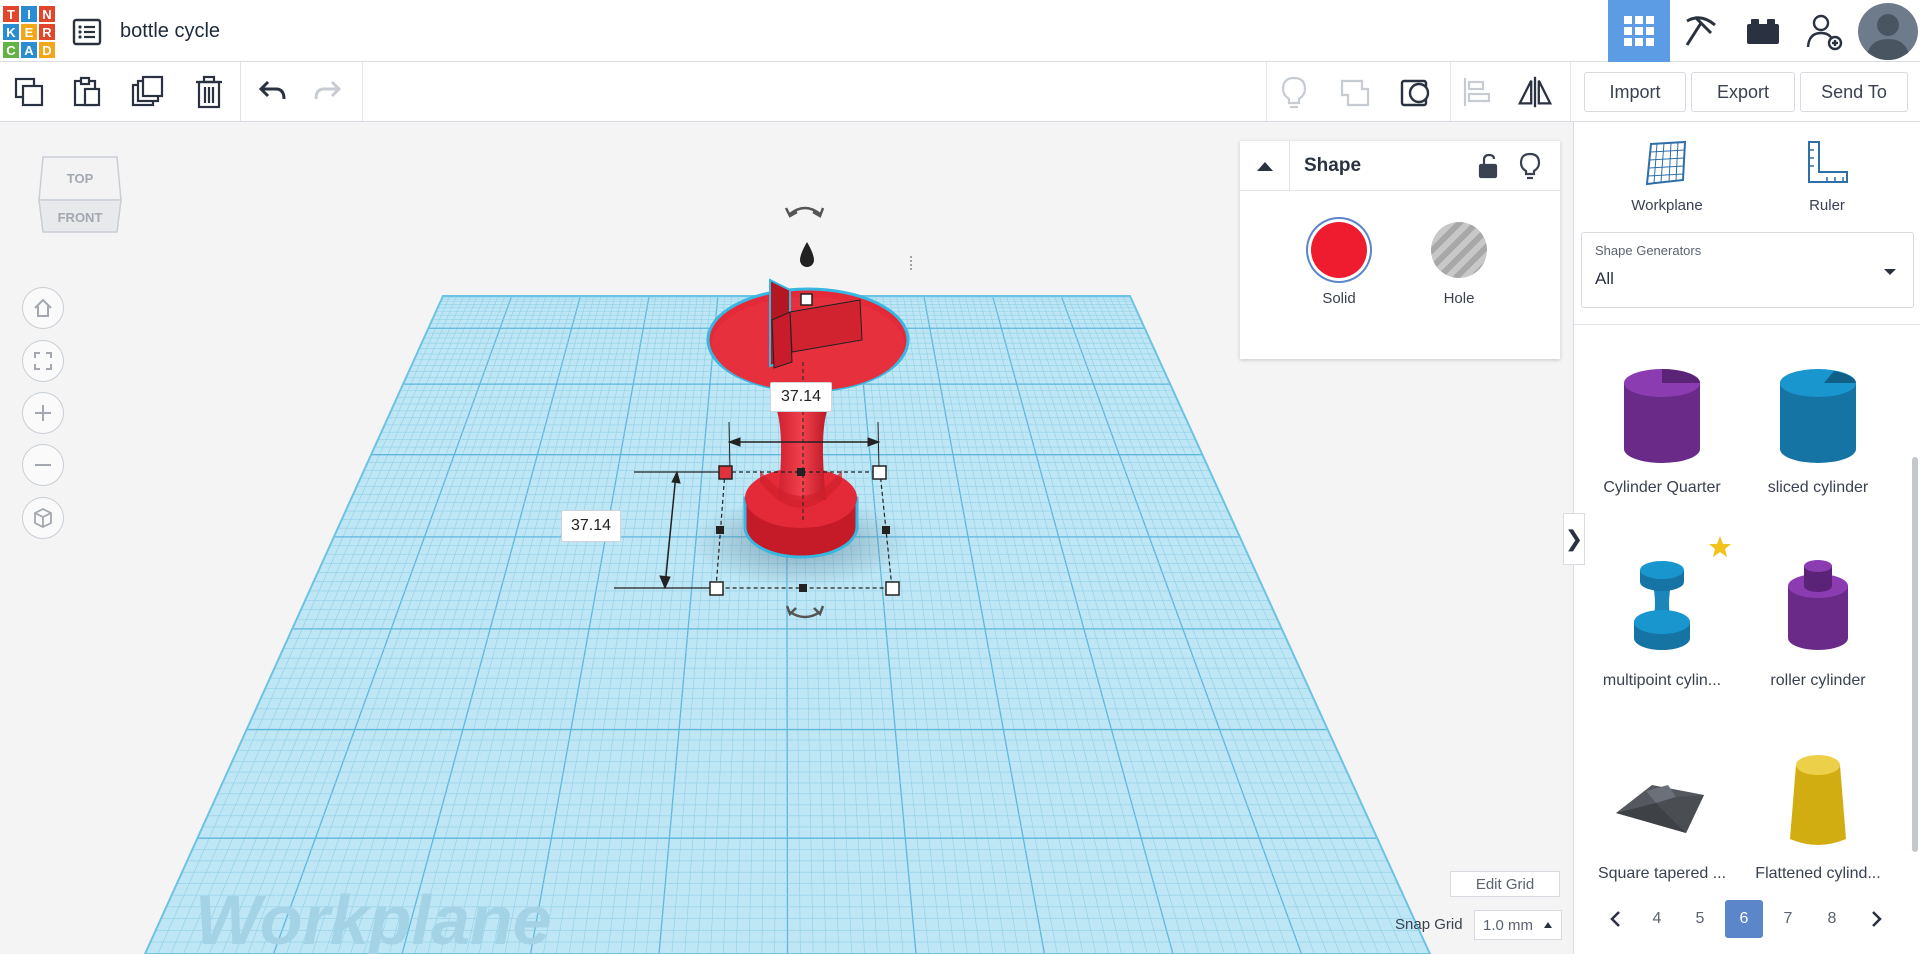  What do you see at coordinates (1635, 92) in the screenshot?
I see `import-button: Import` at bounding box center [1635, 92].